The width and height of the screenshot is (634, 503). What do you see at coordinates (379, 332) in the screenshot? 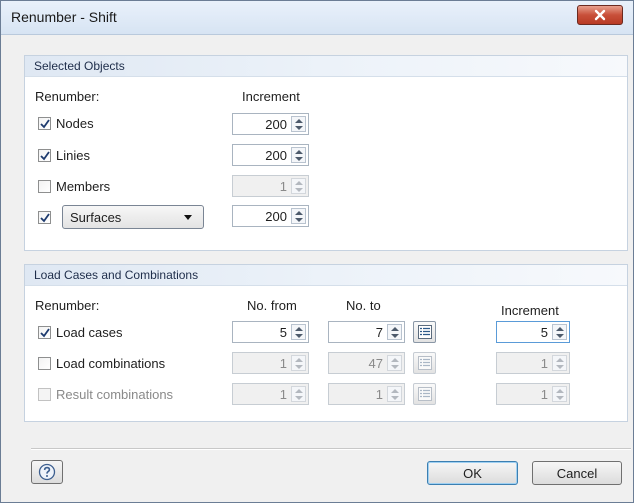
I see `load-cases-no-to-value: 7` at bounding box center [379, 332].